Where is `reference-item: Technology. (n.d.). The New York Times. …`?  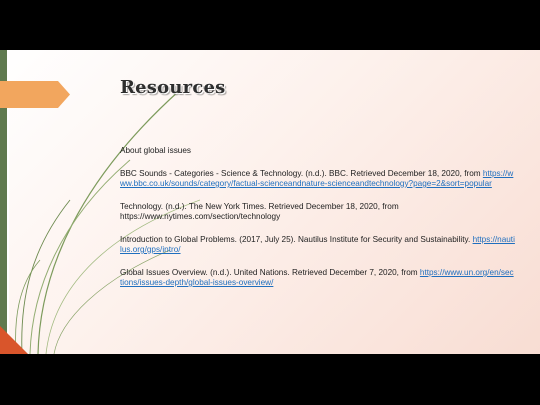 reference-item: Technology. (n.d.). The New York Times. … is located at coordinates (317, 212).